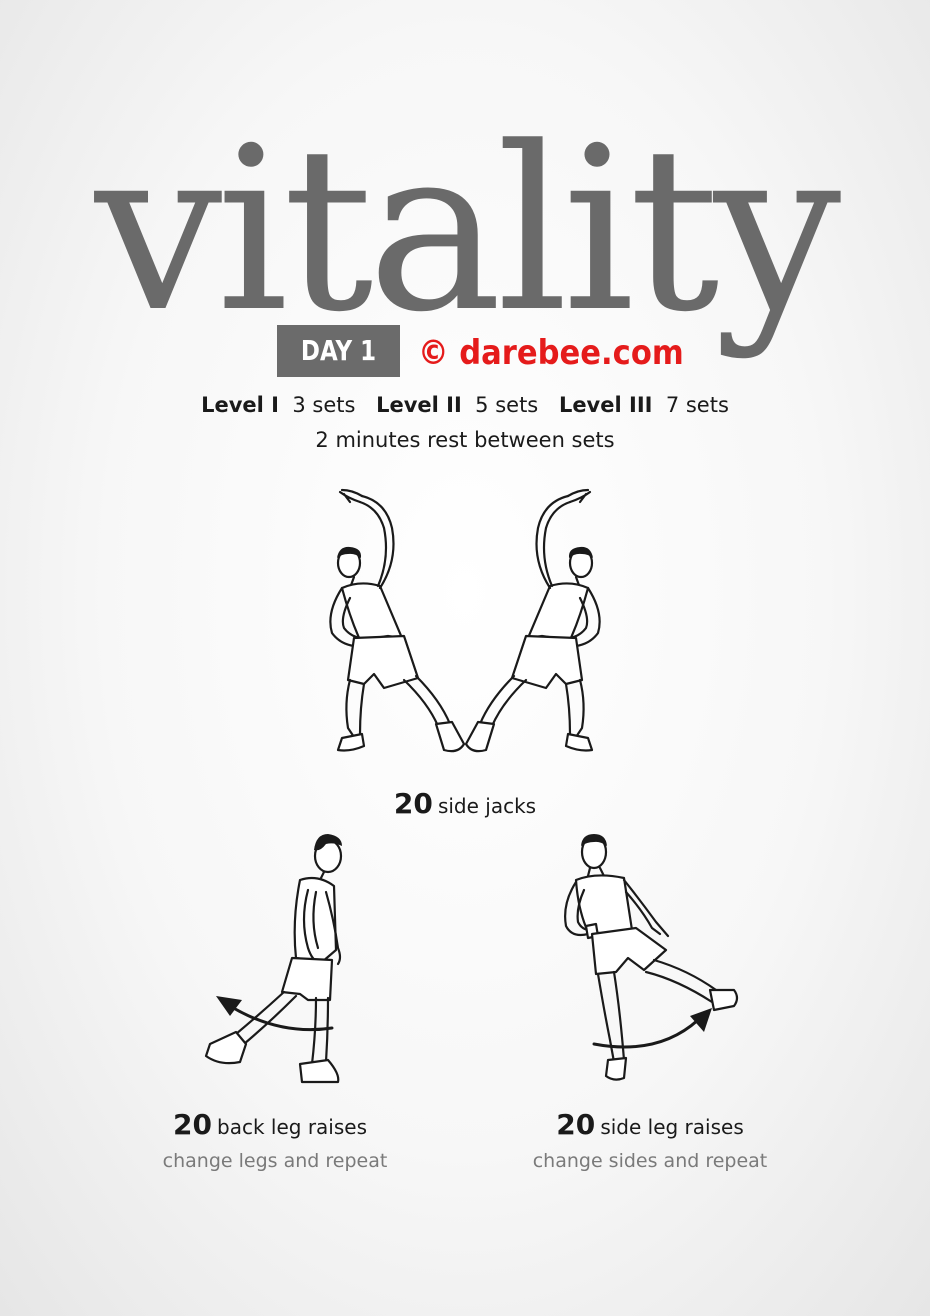 The image size is (930, 1316). What do you see at coordinates (532, 620) in the screenshot?
I see `side-jacks-right-figure` at bounding box center [532, 620].